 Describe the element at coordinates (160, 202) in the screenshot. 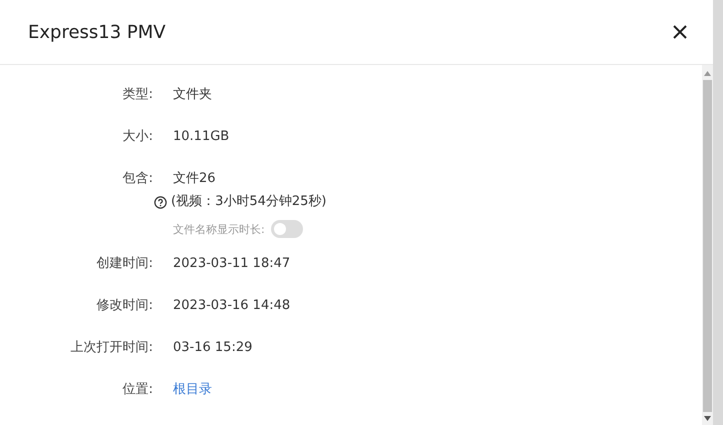

I see `help-icon` at that location.